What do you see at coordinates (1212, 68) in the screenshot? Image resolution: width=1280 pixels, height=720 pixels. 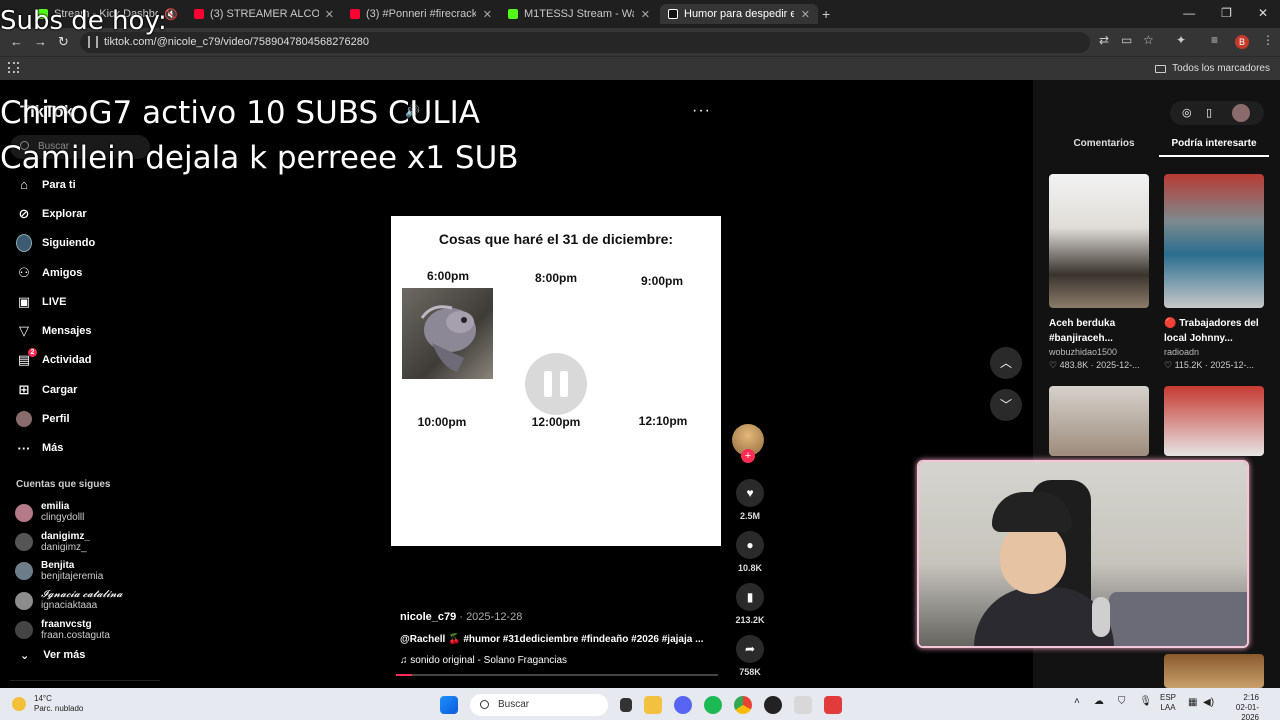 I see `all-bookmarks-button: Todos los marcadores` at bounding box center [1212, 68].